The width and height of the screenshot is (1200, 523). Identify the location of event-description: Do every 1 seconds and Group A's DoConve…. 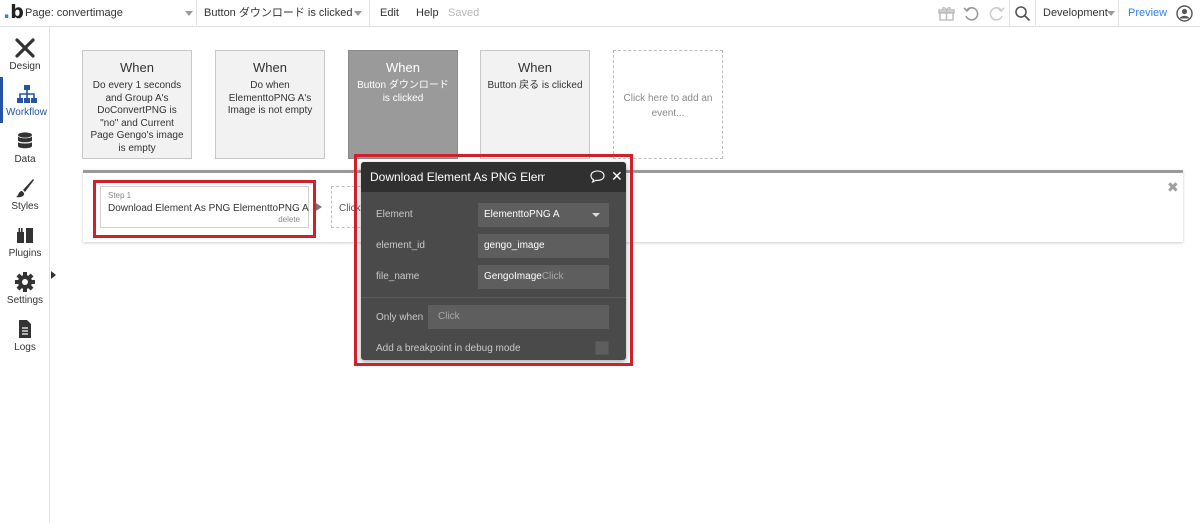
(137, 117).